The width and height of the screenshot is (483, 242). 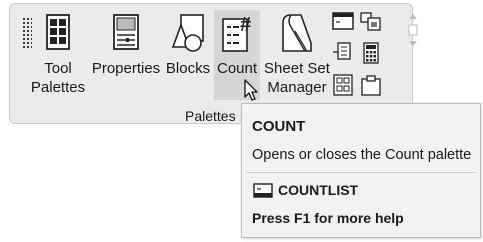 I want to click on sheet-set-manager-button: Sheet Set Manager, so click(x=297, y=55).